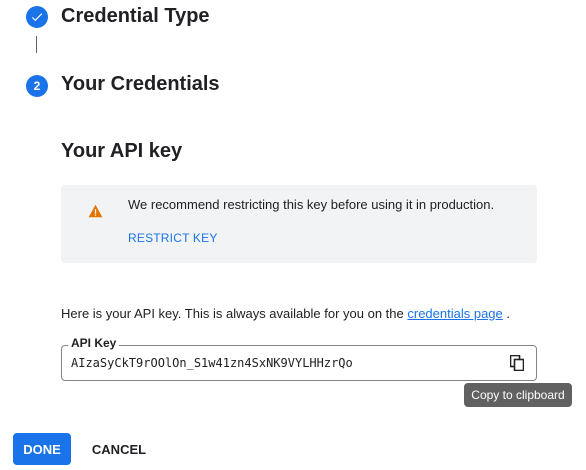  I want to click on cancel-button: CANCEL, so click(119, 449).